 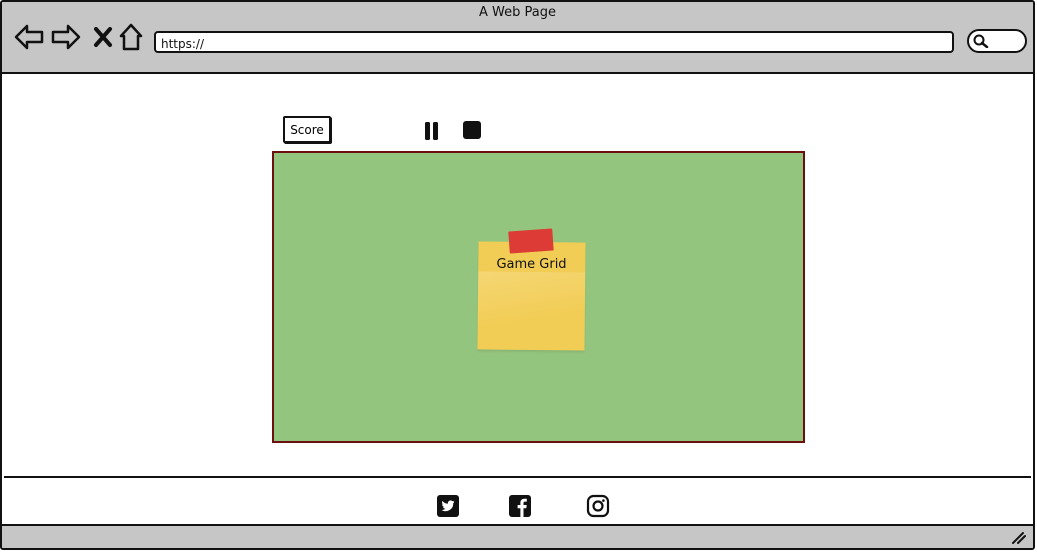 I want to click on game-grid-label: Game Grid, so click(x=531, y=264).